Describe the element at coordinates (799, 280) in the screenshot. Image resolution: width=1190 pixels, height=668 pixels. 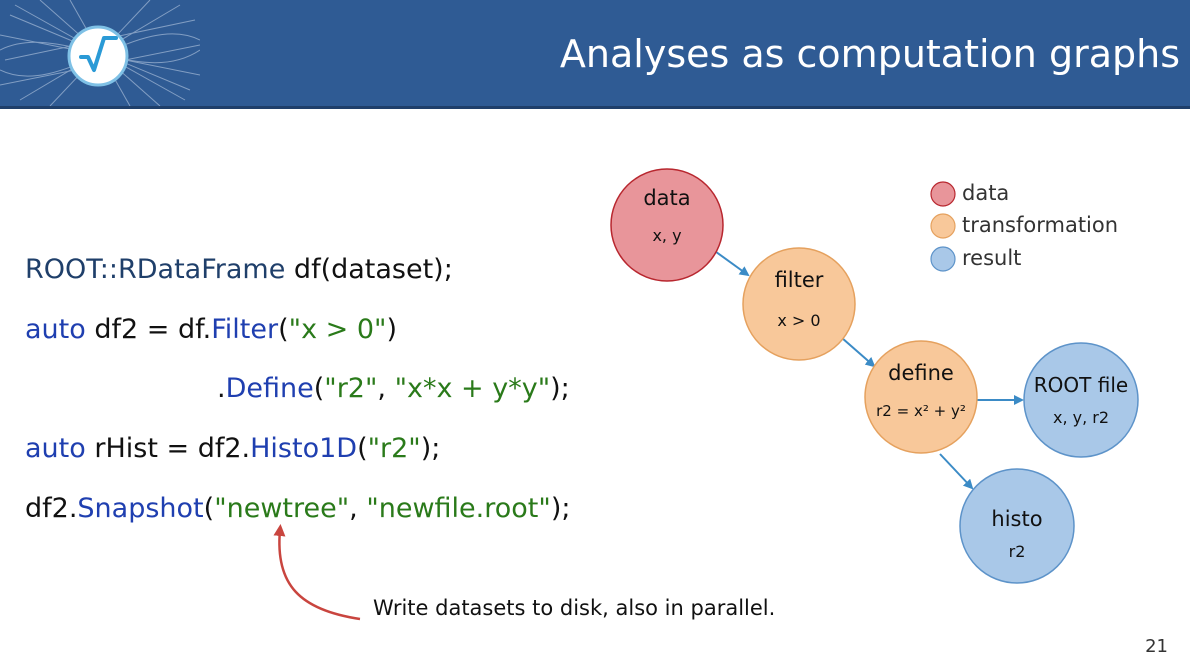
I see `node-filter-title: filter` at that location.